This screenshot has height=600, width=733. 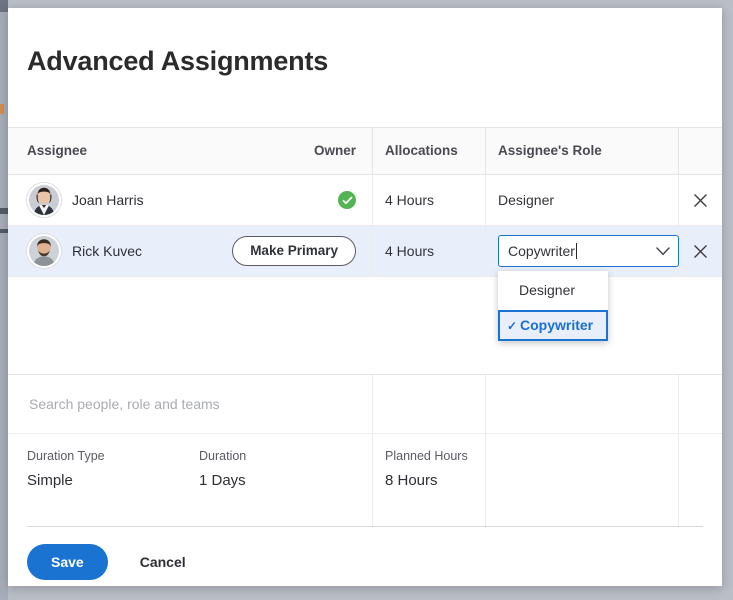 I want to click on planned-hours-cell: Planned Hours 8 Hours, so click(x=428, y=481).